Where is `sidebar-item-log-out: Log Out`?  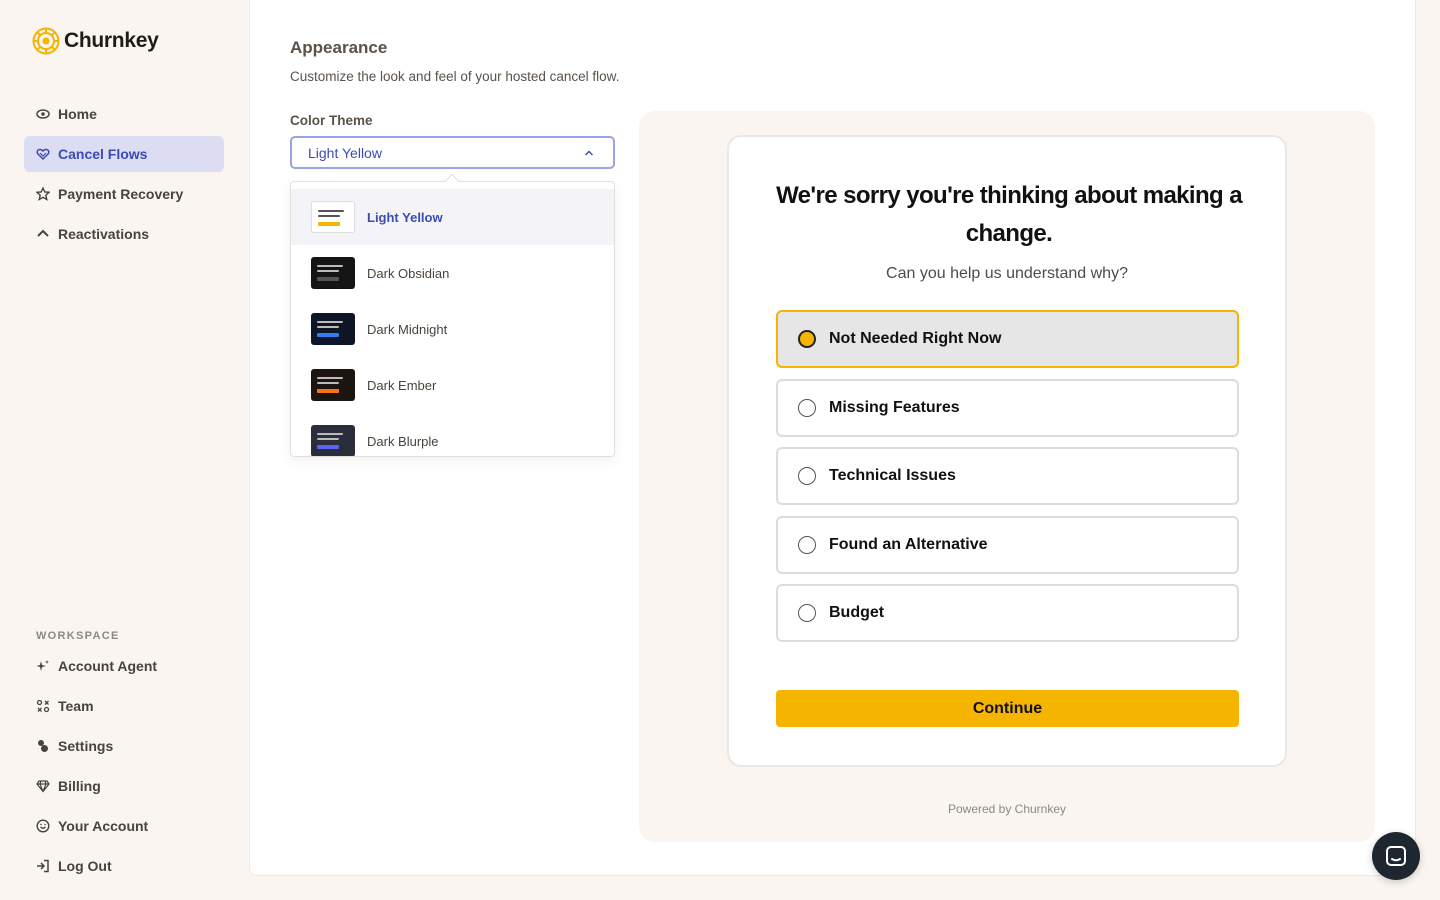 sidebar-item-log-out: Log Out is located at coordinates (124, 866).